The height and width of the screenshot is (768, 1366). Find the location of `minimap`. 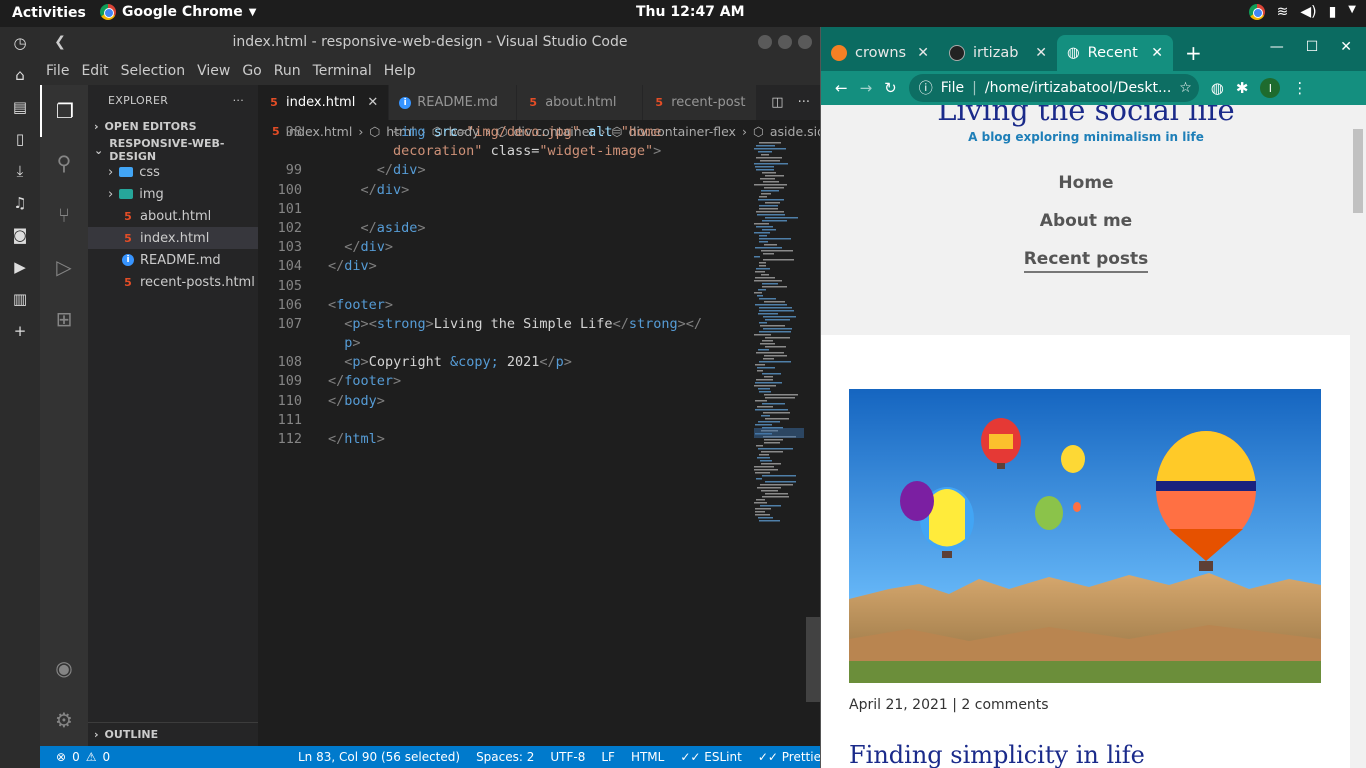

minimap is located at coordinates (779, 372).